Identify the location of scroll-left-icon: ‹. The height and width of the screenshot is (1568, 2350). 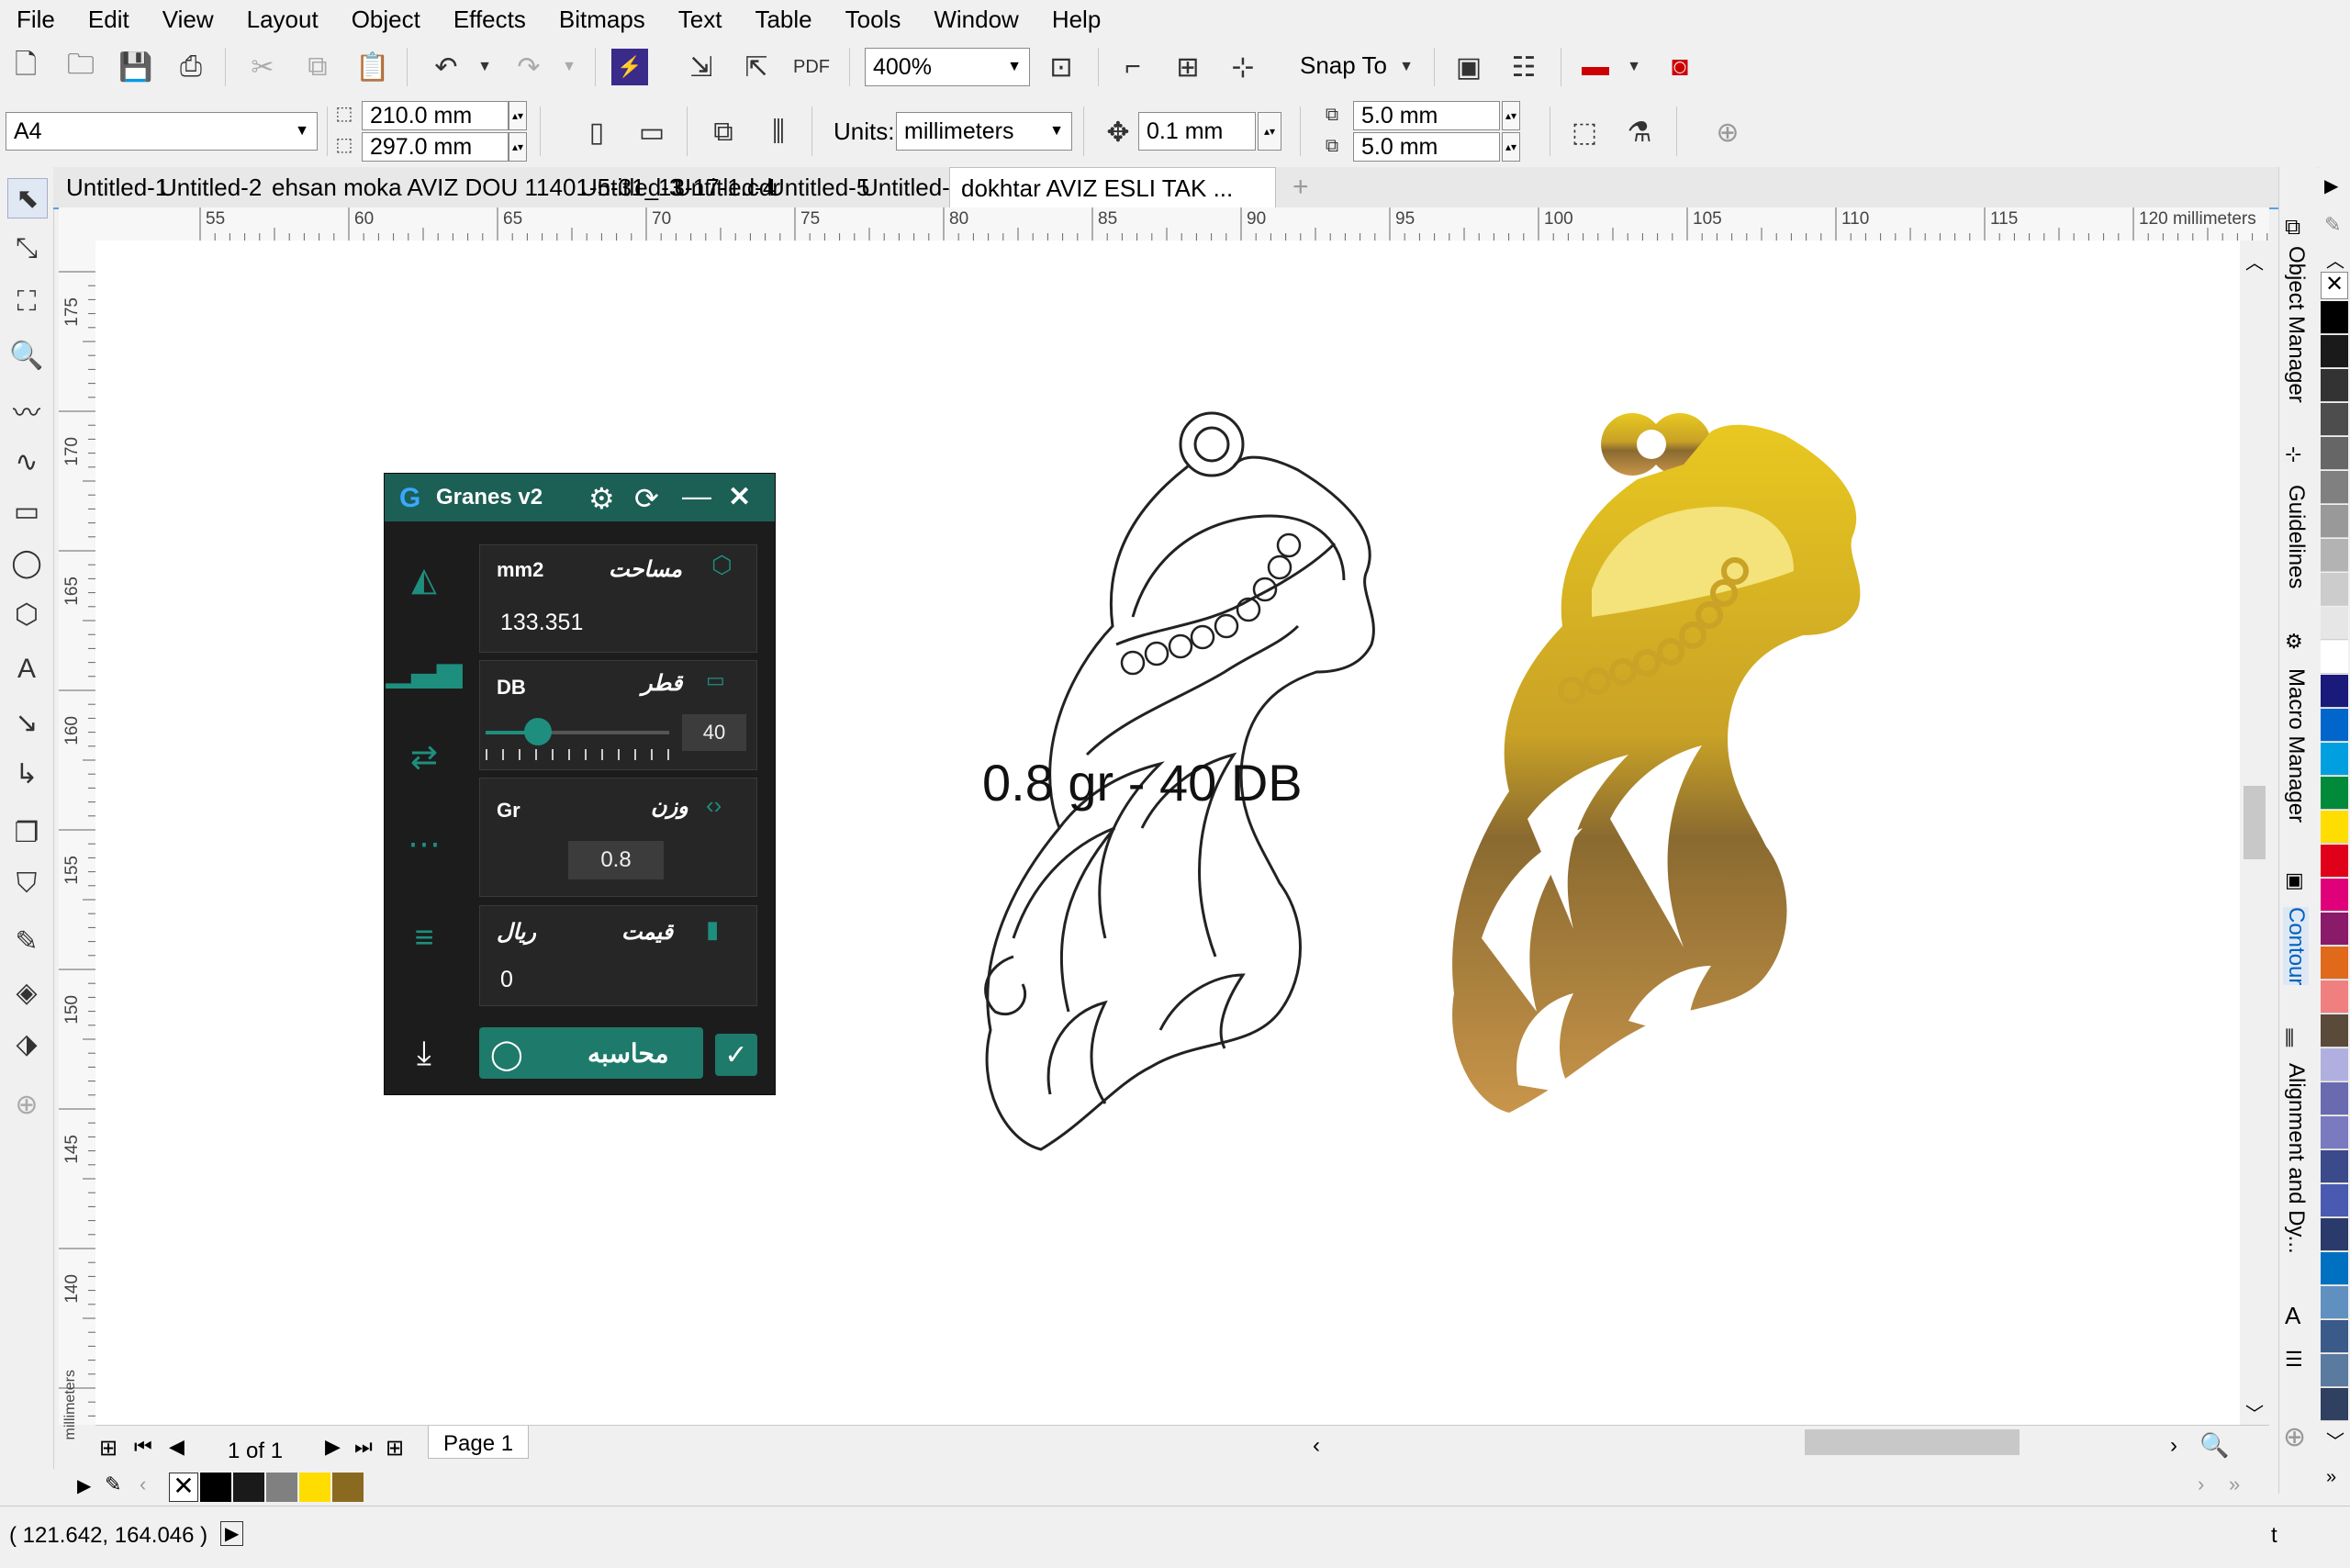
(1316, 1446).